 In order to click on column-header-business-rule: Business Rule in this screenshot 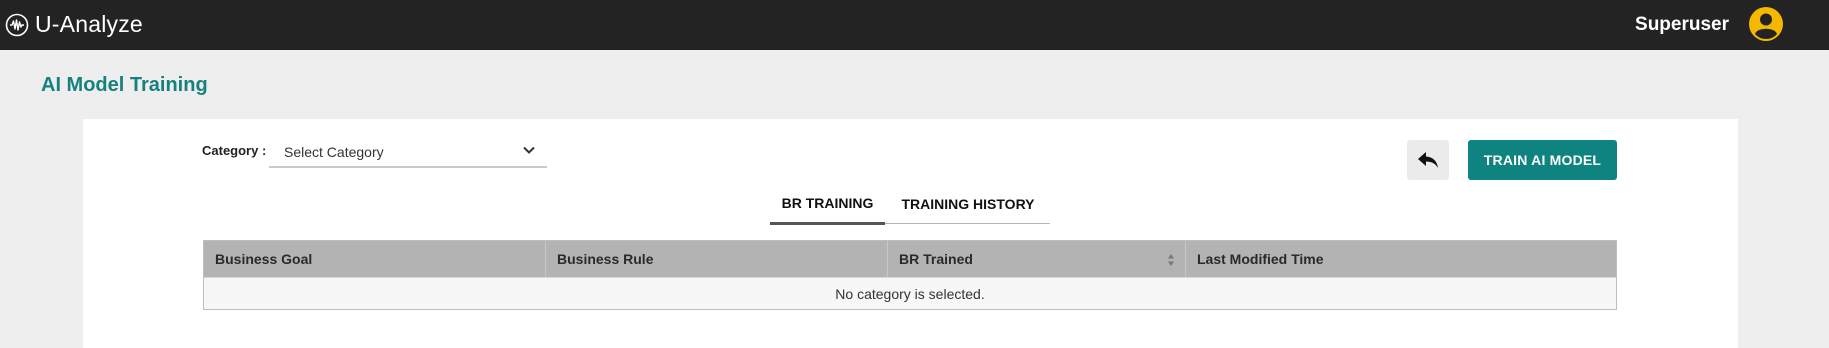, I will do `click(717, 259)`.